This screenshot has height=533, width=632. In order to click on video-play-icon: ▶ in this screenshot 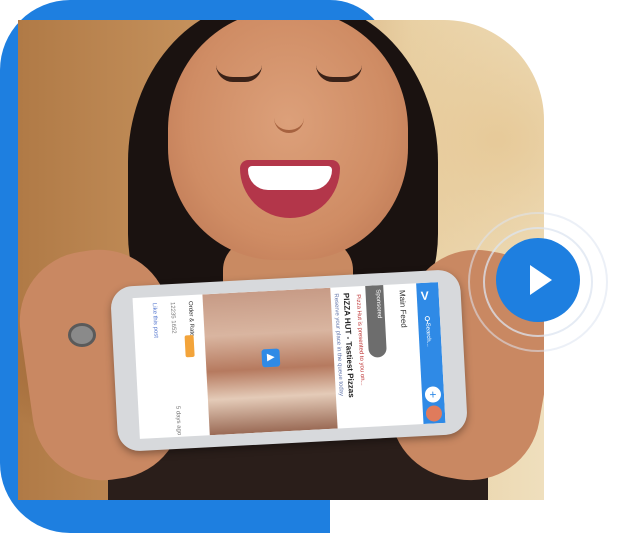, I will do `click(271, 358)`.